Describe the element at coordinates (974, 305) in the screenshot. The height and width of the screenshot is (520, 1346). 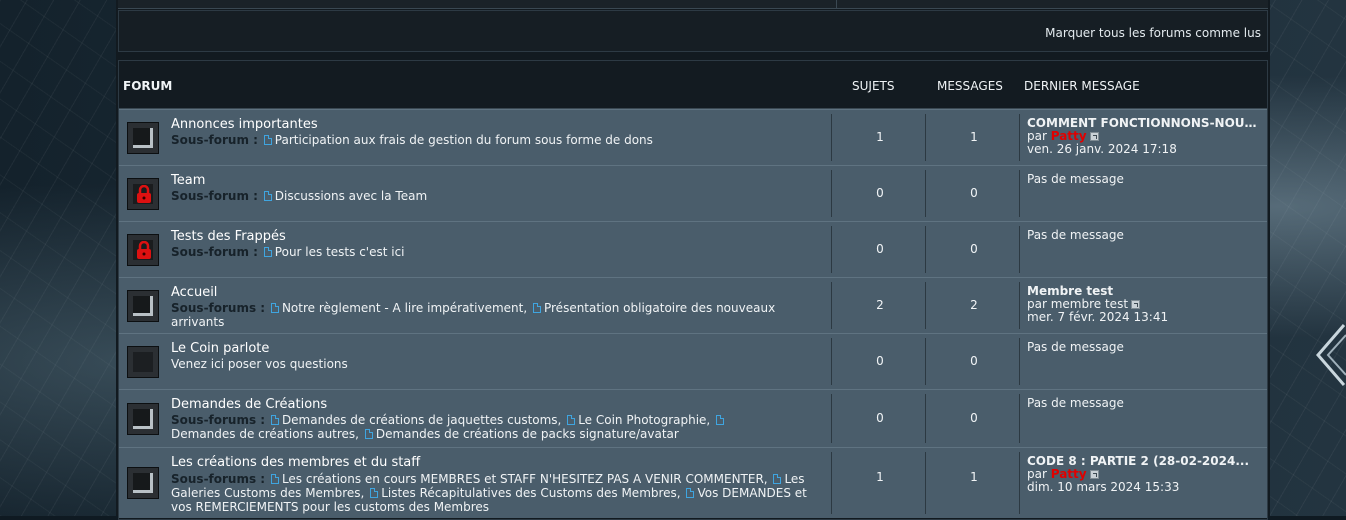
I see `messages-count: 2` at that location.